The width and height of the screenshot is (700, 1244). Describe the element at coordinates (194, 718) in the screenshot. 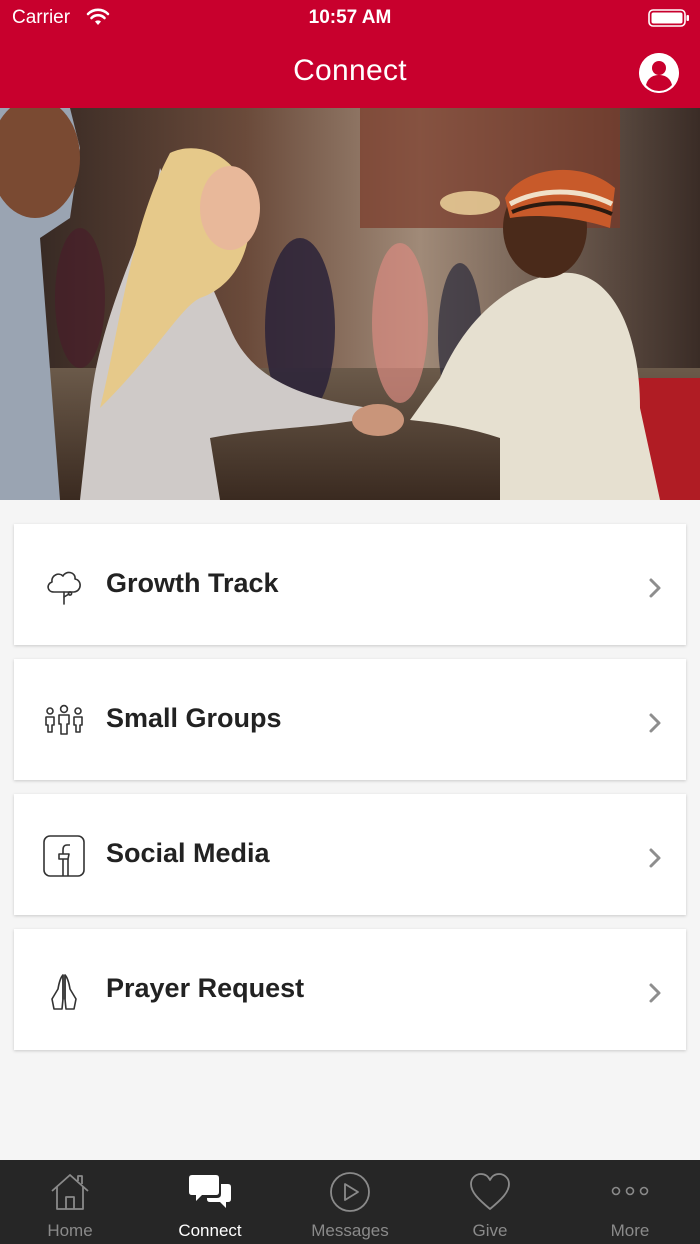

I see `menu-item-label: Small Groups` at that location.